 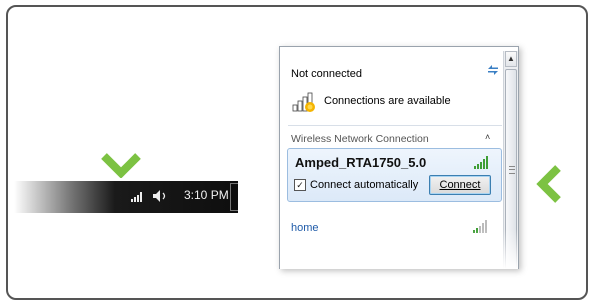 What do you see at coordinates (234, 197) in the screenshot?
I see `show-desktop-button` at bounding box center [234, 197].